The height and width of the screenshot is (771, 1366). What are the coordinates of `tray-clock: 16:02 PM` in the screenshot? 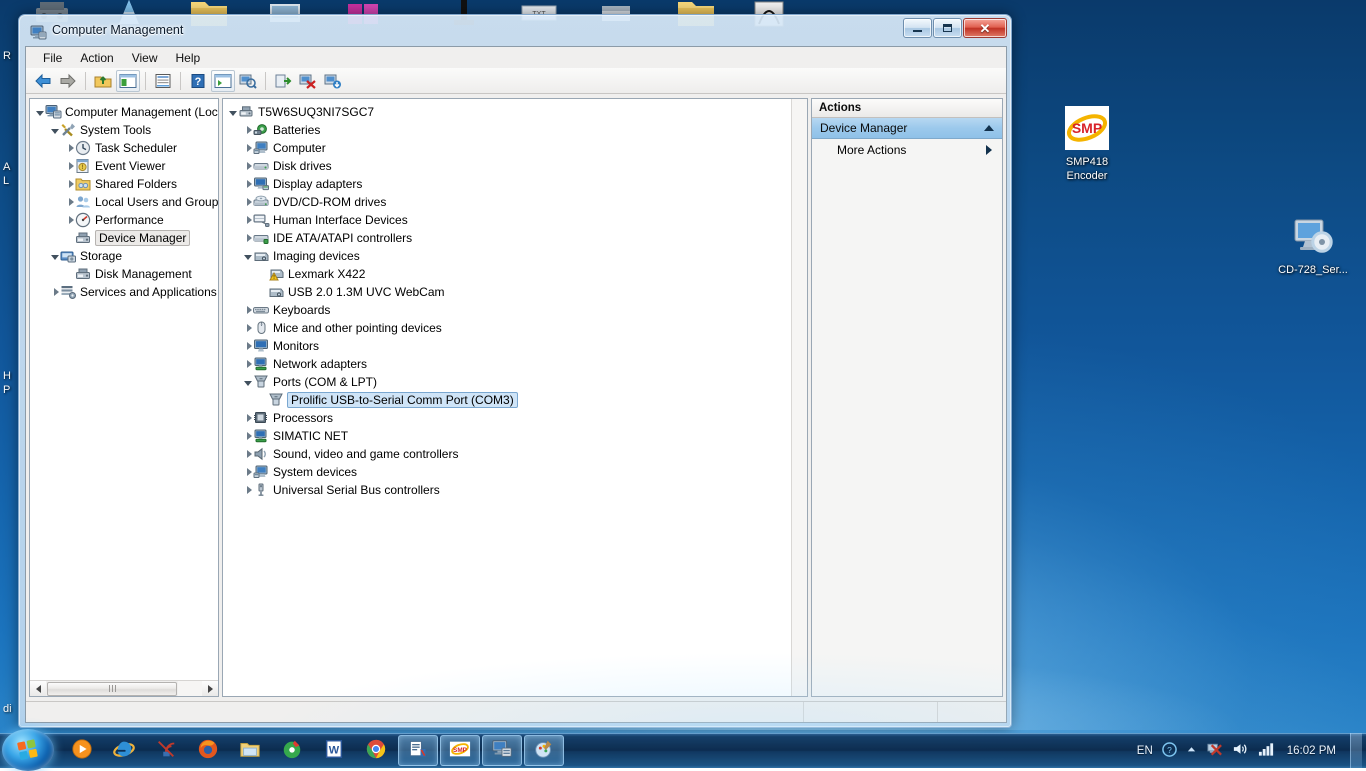 It's located at (1311, 751).